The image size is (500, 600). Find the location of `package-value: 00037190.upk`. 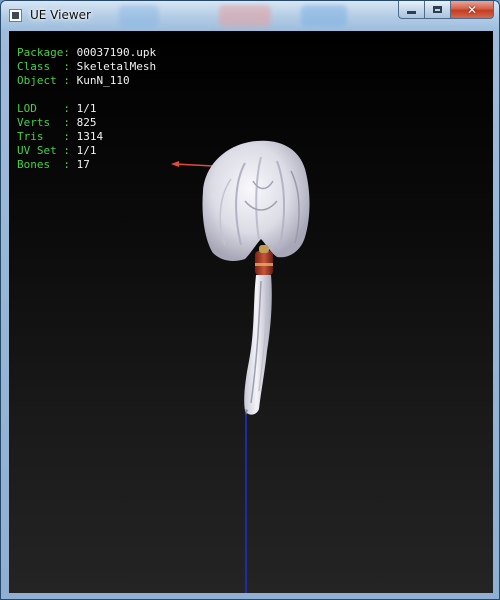

package-value: 00037190.upk is located at coordinates (116, 52).